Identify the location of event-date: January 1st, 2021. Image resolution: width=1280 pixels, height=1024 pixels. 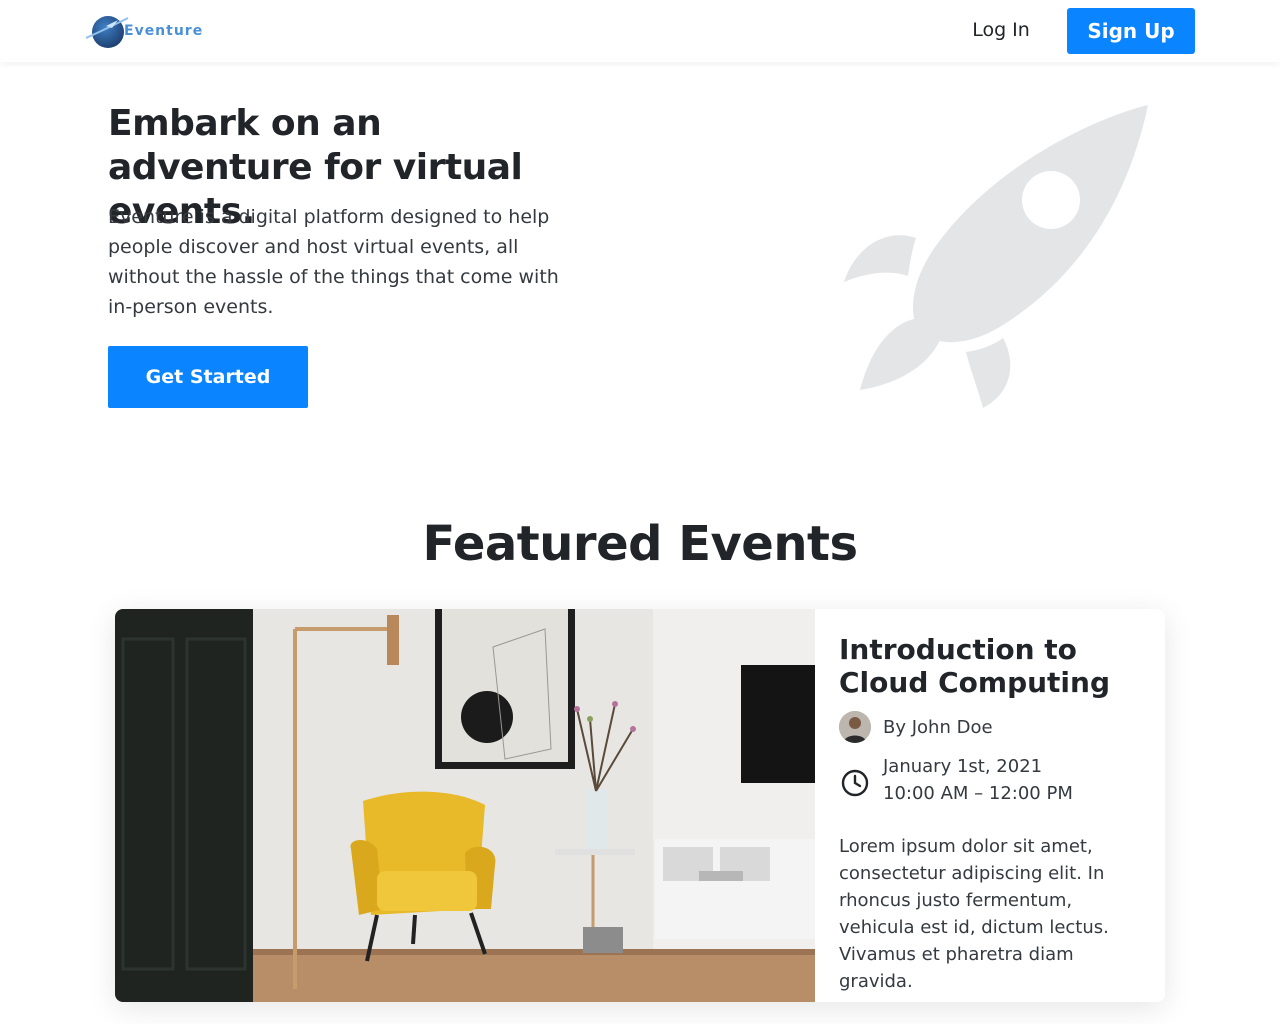
(963, 766).